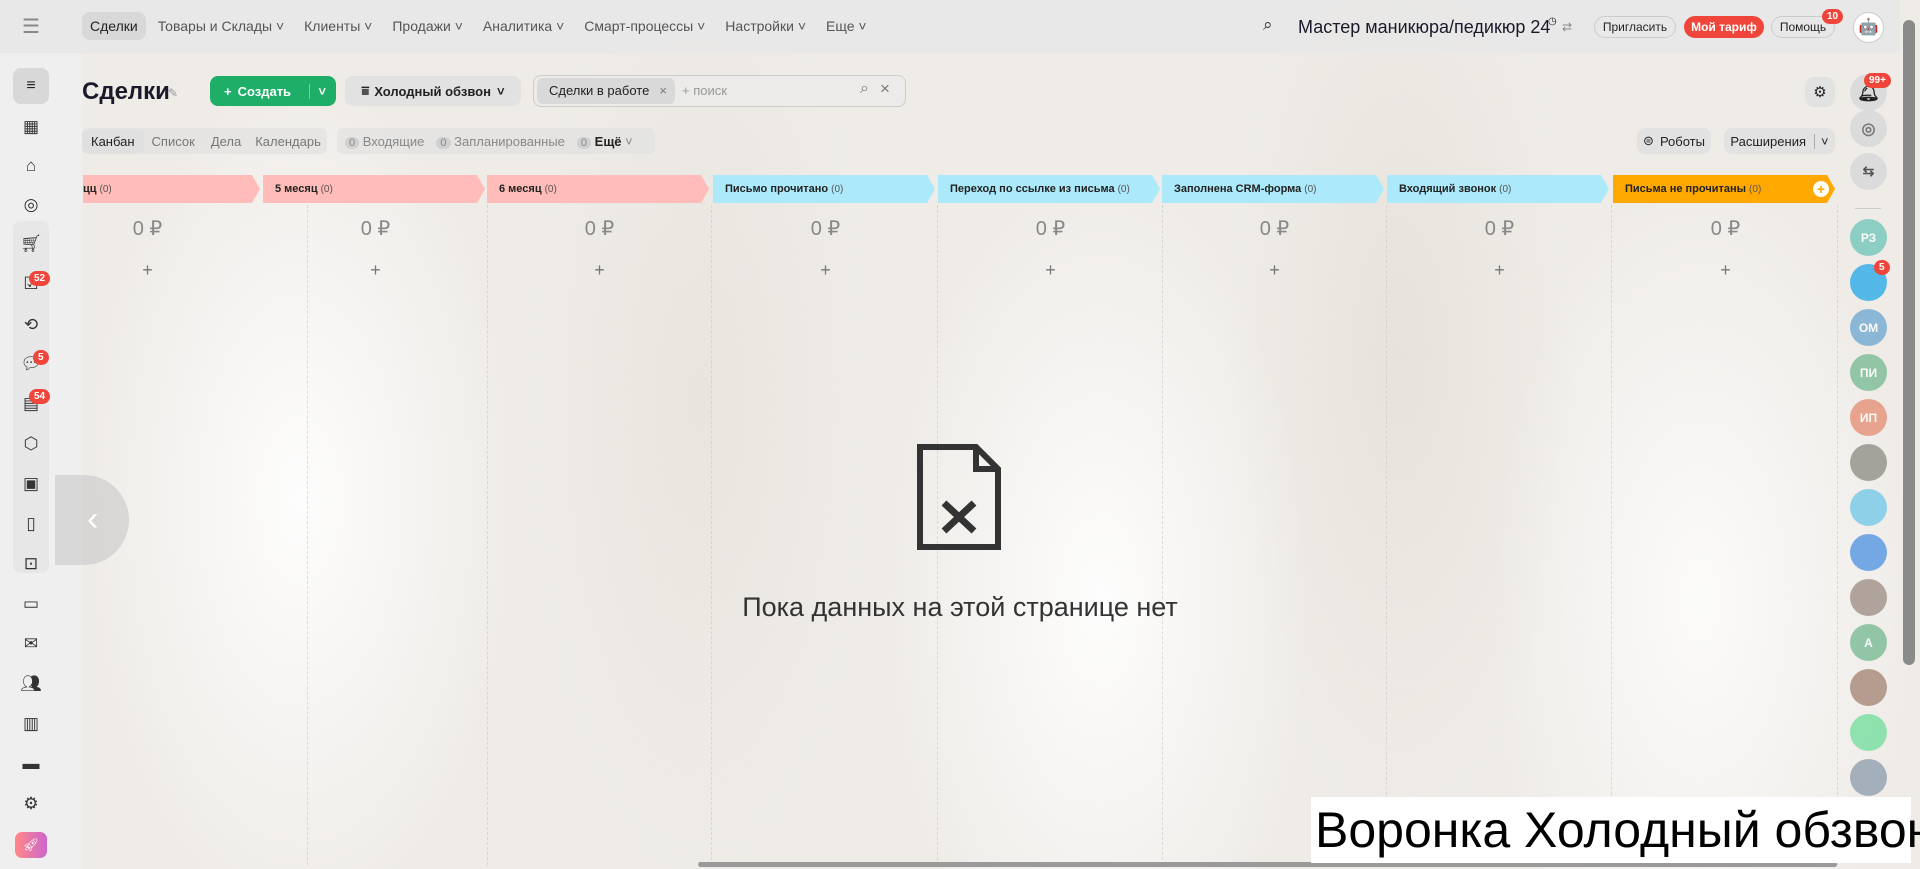 This screenshot has width=1920, height=869. Describe the element at coordinates (1635, 27) in the screenshot. I see `invite-button: Пригласить` at that location.